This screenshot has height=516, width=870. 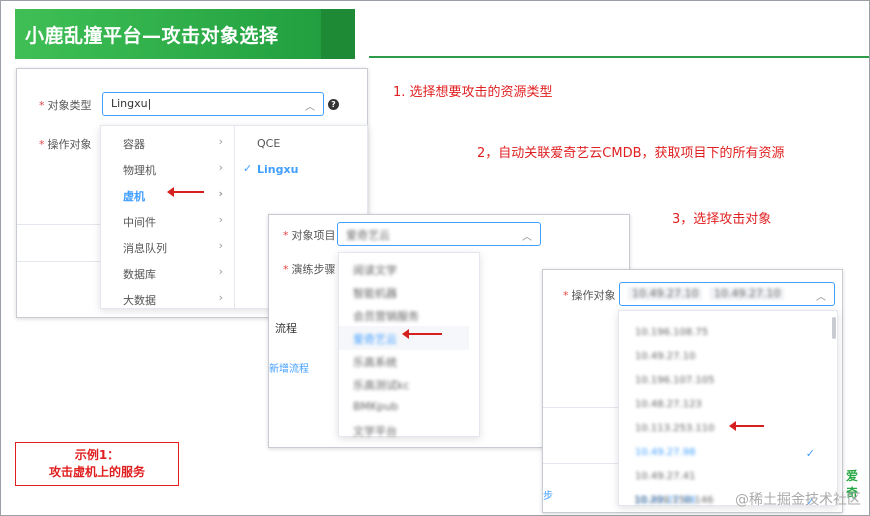 I want to click on drill-steps-label: * 演练步骤, so click(x=309, y=269).